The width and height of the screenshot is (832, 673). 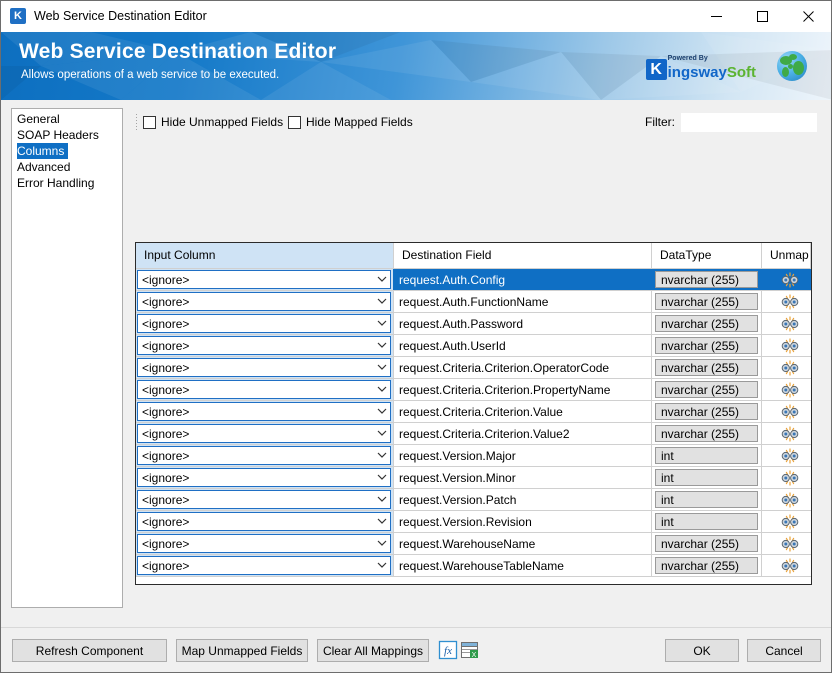 What do you see at coordinates (523, 279) in the screenshot?
I see `destination-field-cell: request.Auth.Config` at bounding box center [523, 279].